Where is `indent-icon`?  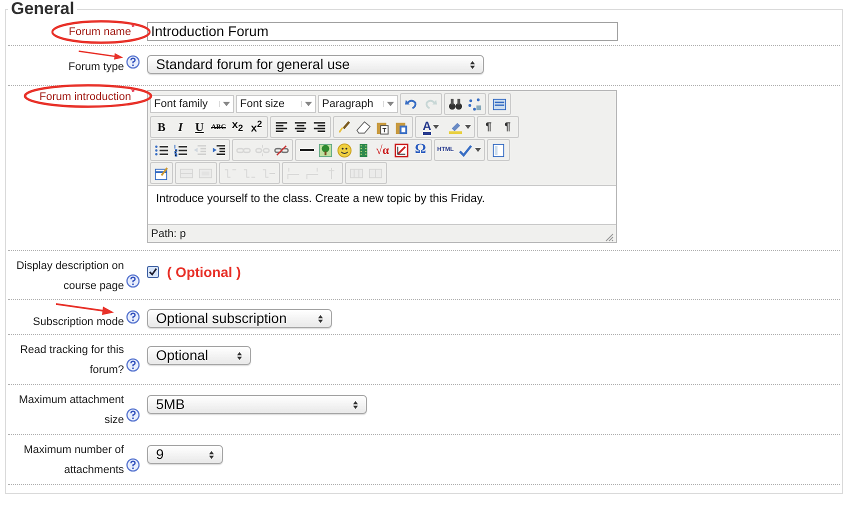 indent-icon is located at coordinates (218, 150).